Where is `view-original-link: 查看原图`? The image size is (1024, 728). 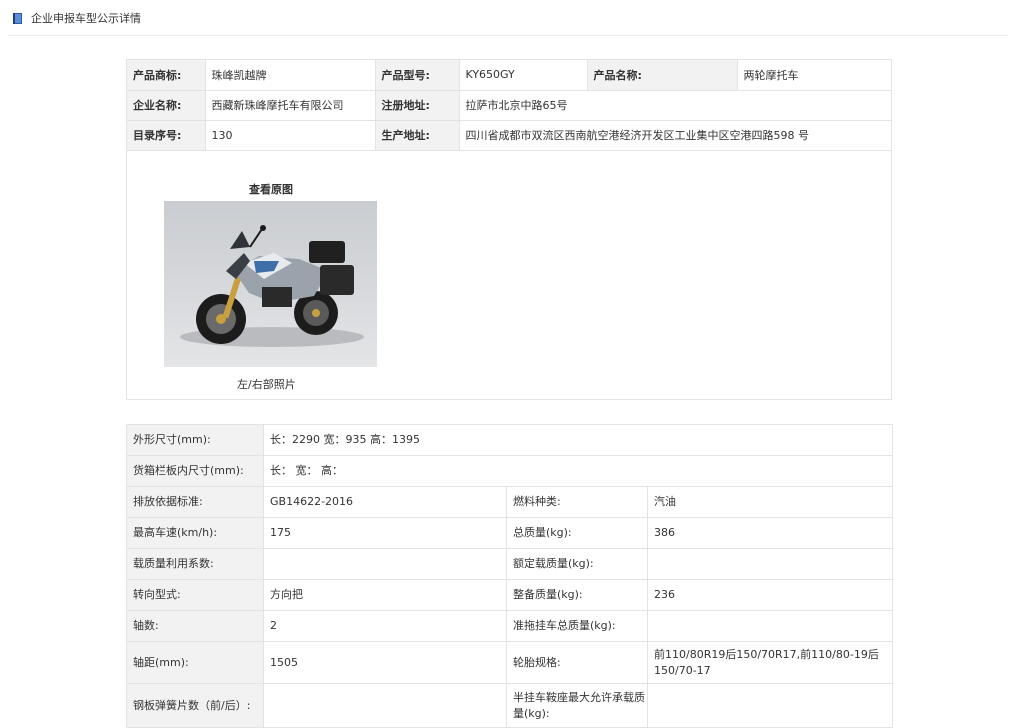 view-original-link: 查看原图 is located at coordinates (271, 189).